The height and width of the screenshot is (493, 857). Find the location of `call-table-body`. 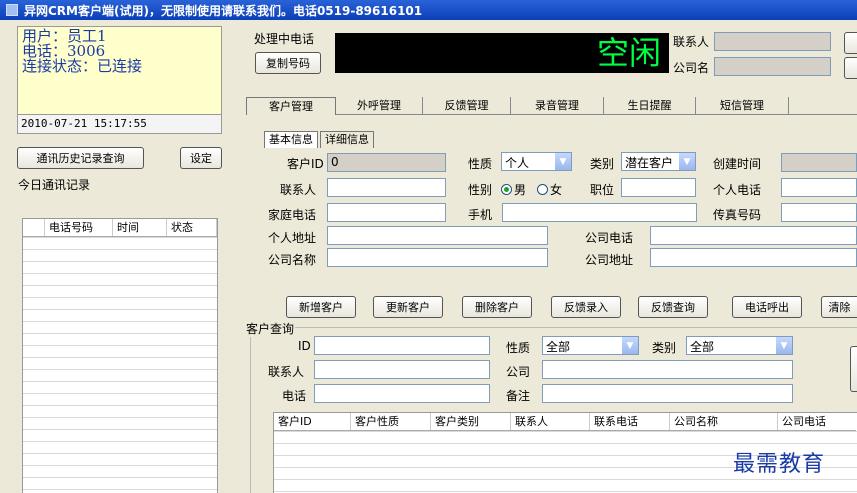

call-table-body is located at coordinates (120, 365).